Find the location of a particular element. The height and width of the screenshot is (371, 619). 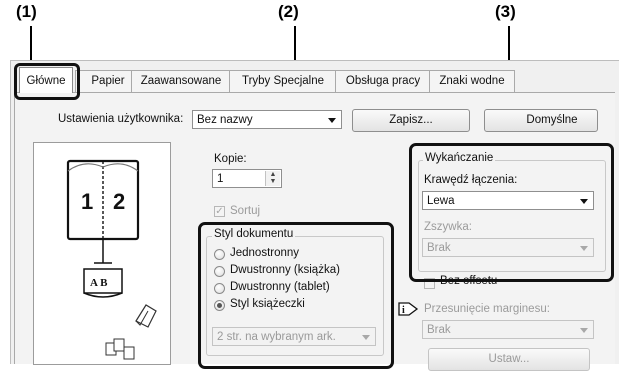

preview-book-glyph: A B is located at coordinates (99, 283).